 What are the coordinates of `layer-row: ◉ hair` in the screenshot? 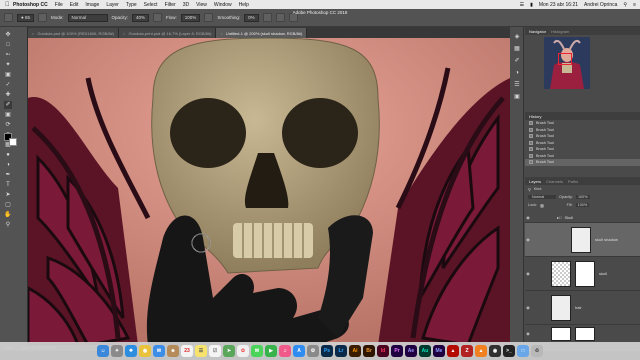 It's located at (582, 308).